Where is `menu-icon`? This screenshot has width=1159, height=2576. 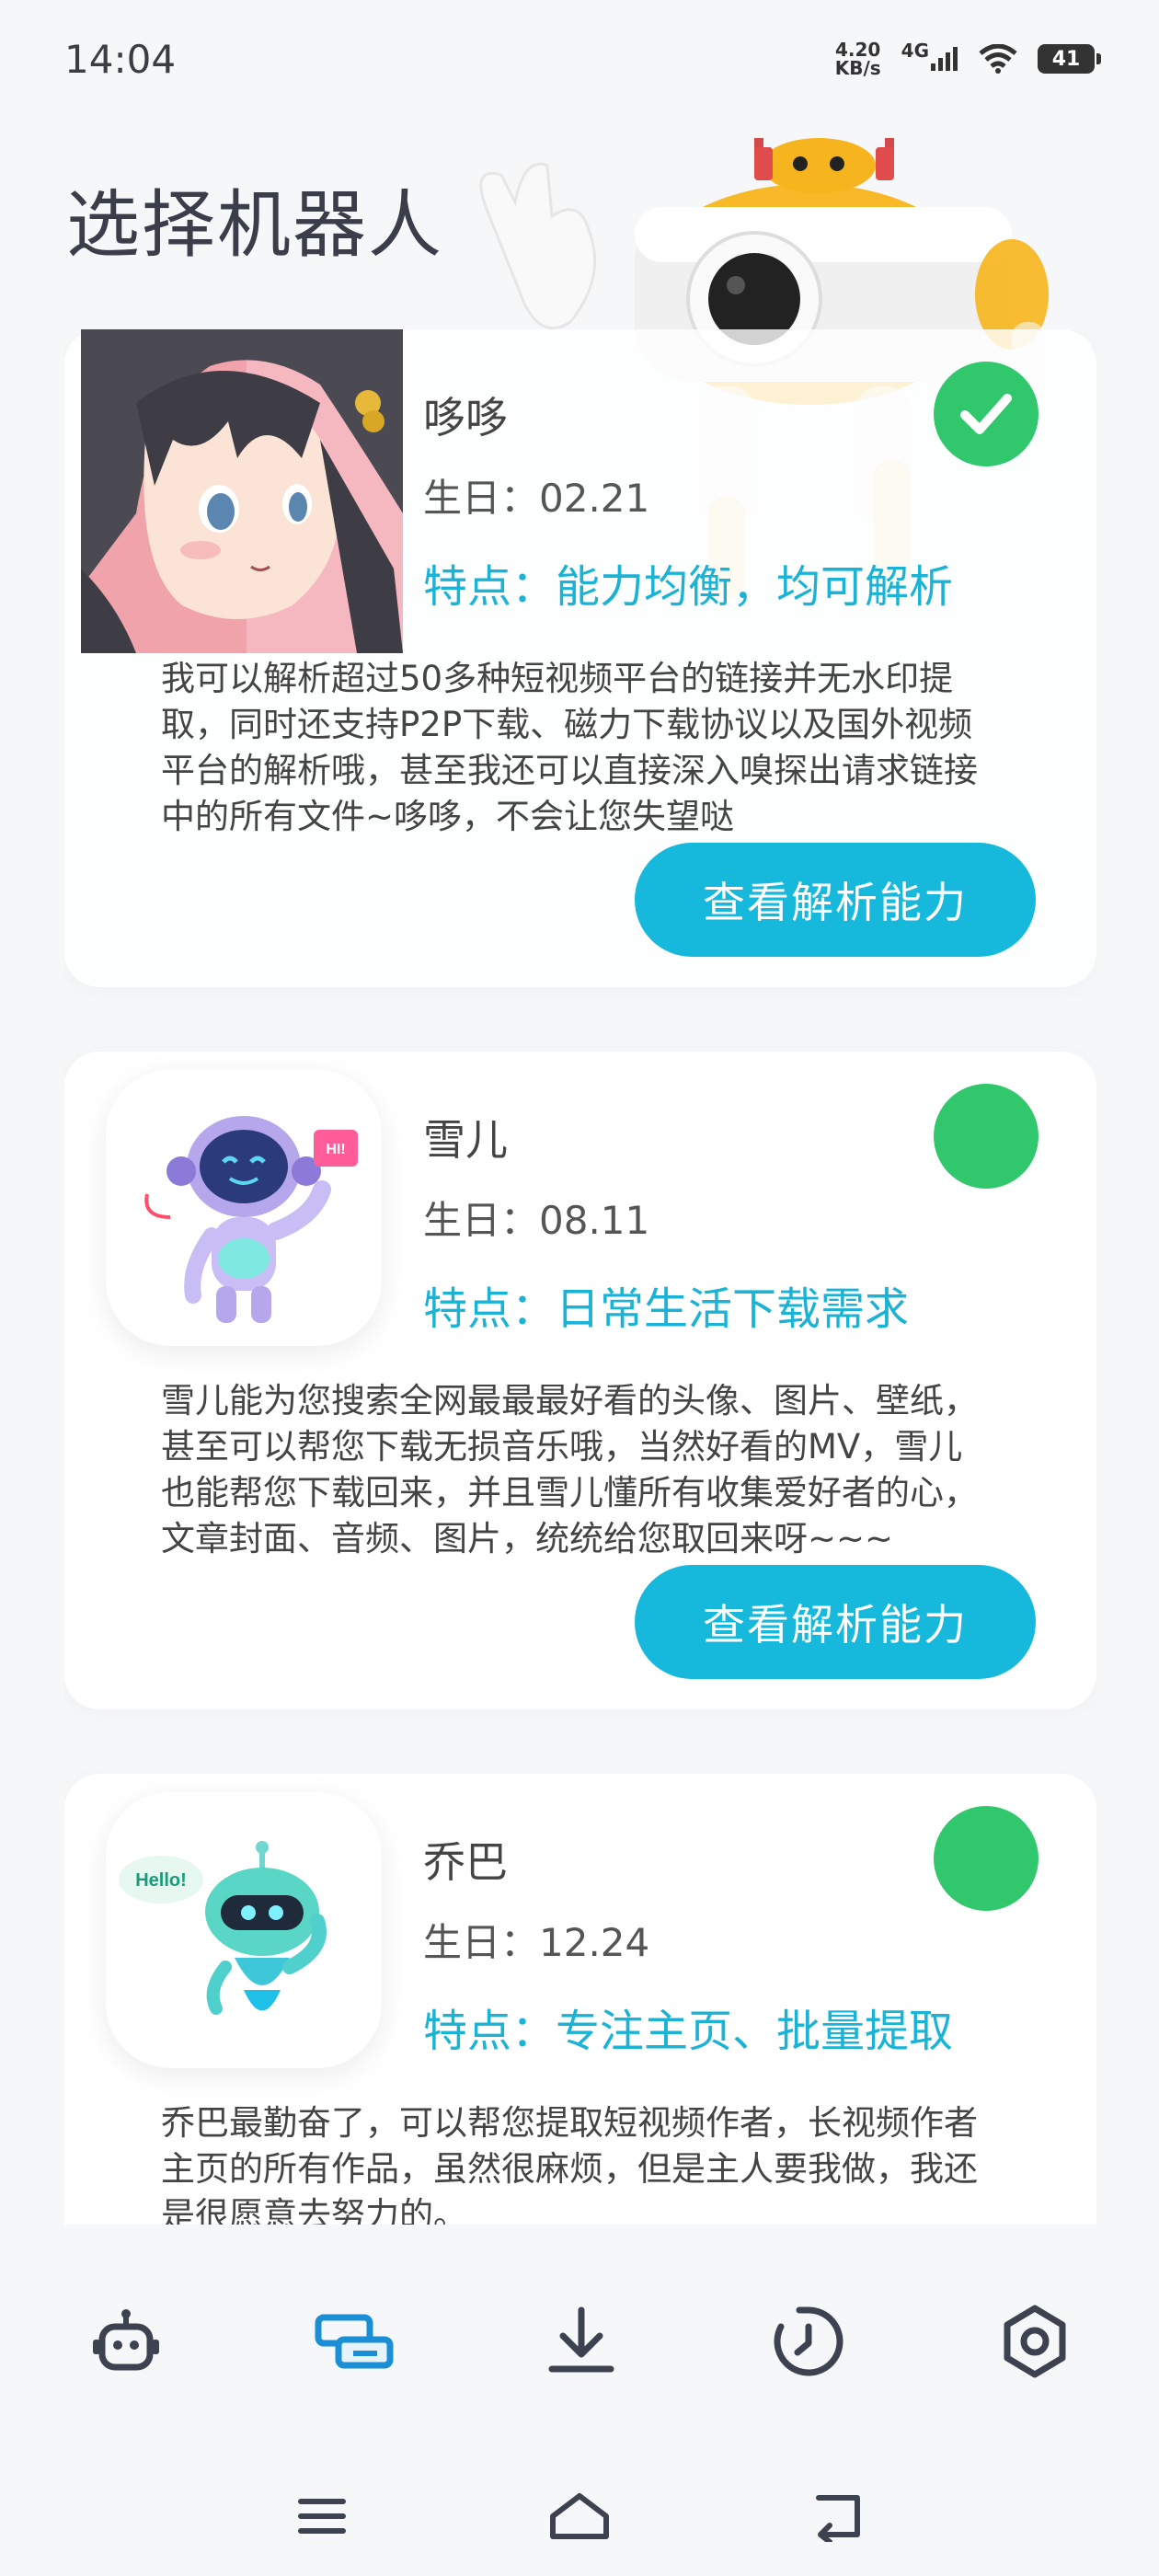 menu-icon is located at coordinates (322, 2516).